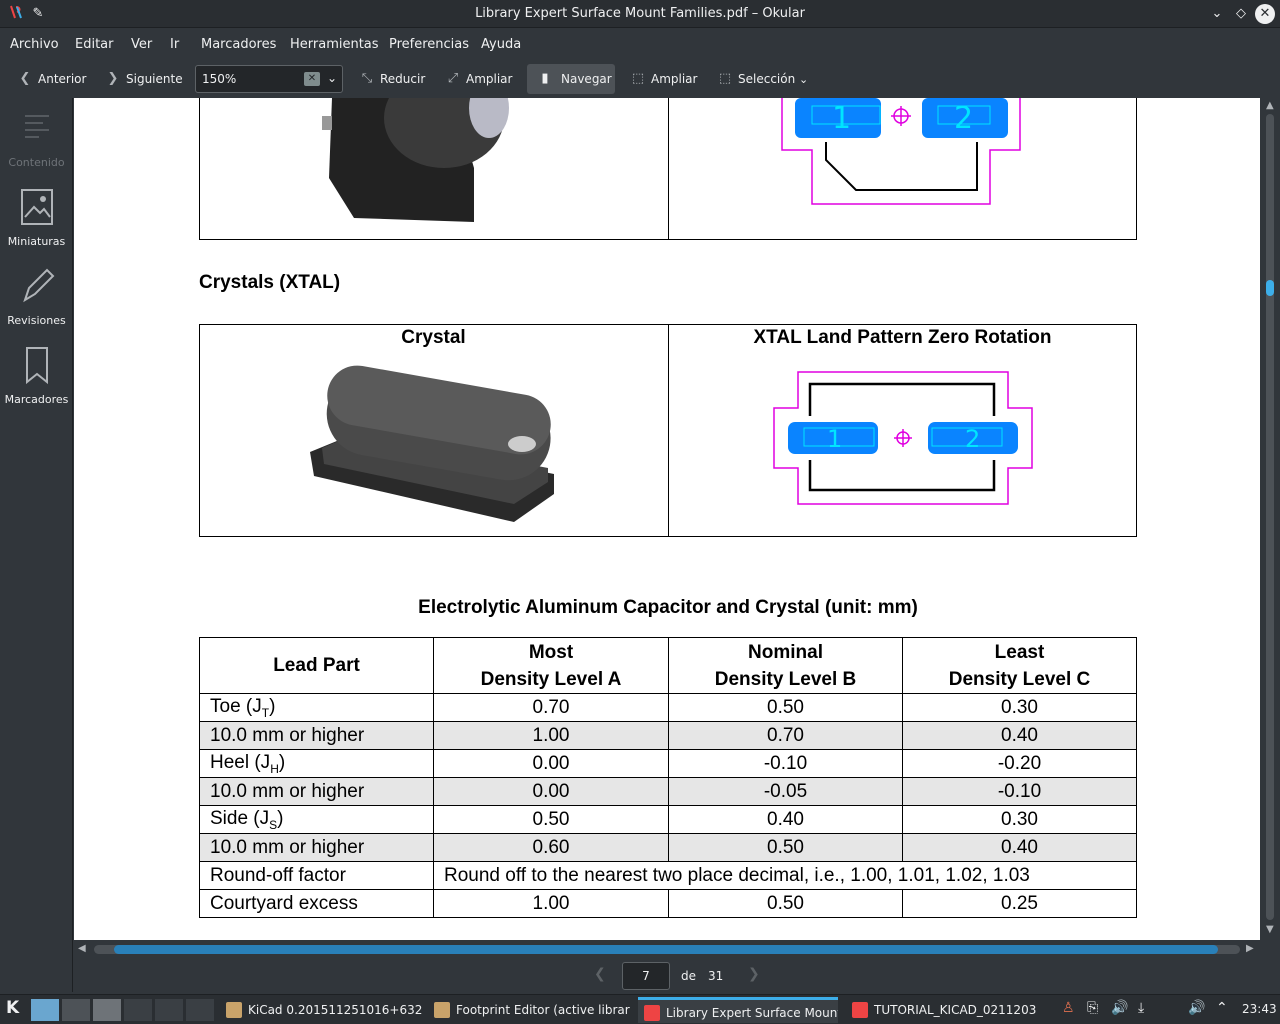 The height and width of the screenshot is (1024, 1280). What do you see at coordinates (668, 430) in the screenshot?
I see `table-divider` at bounding box center [668, 430].